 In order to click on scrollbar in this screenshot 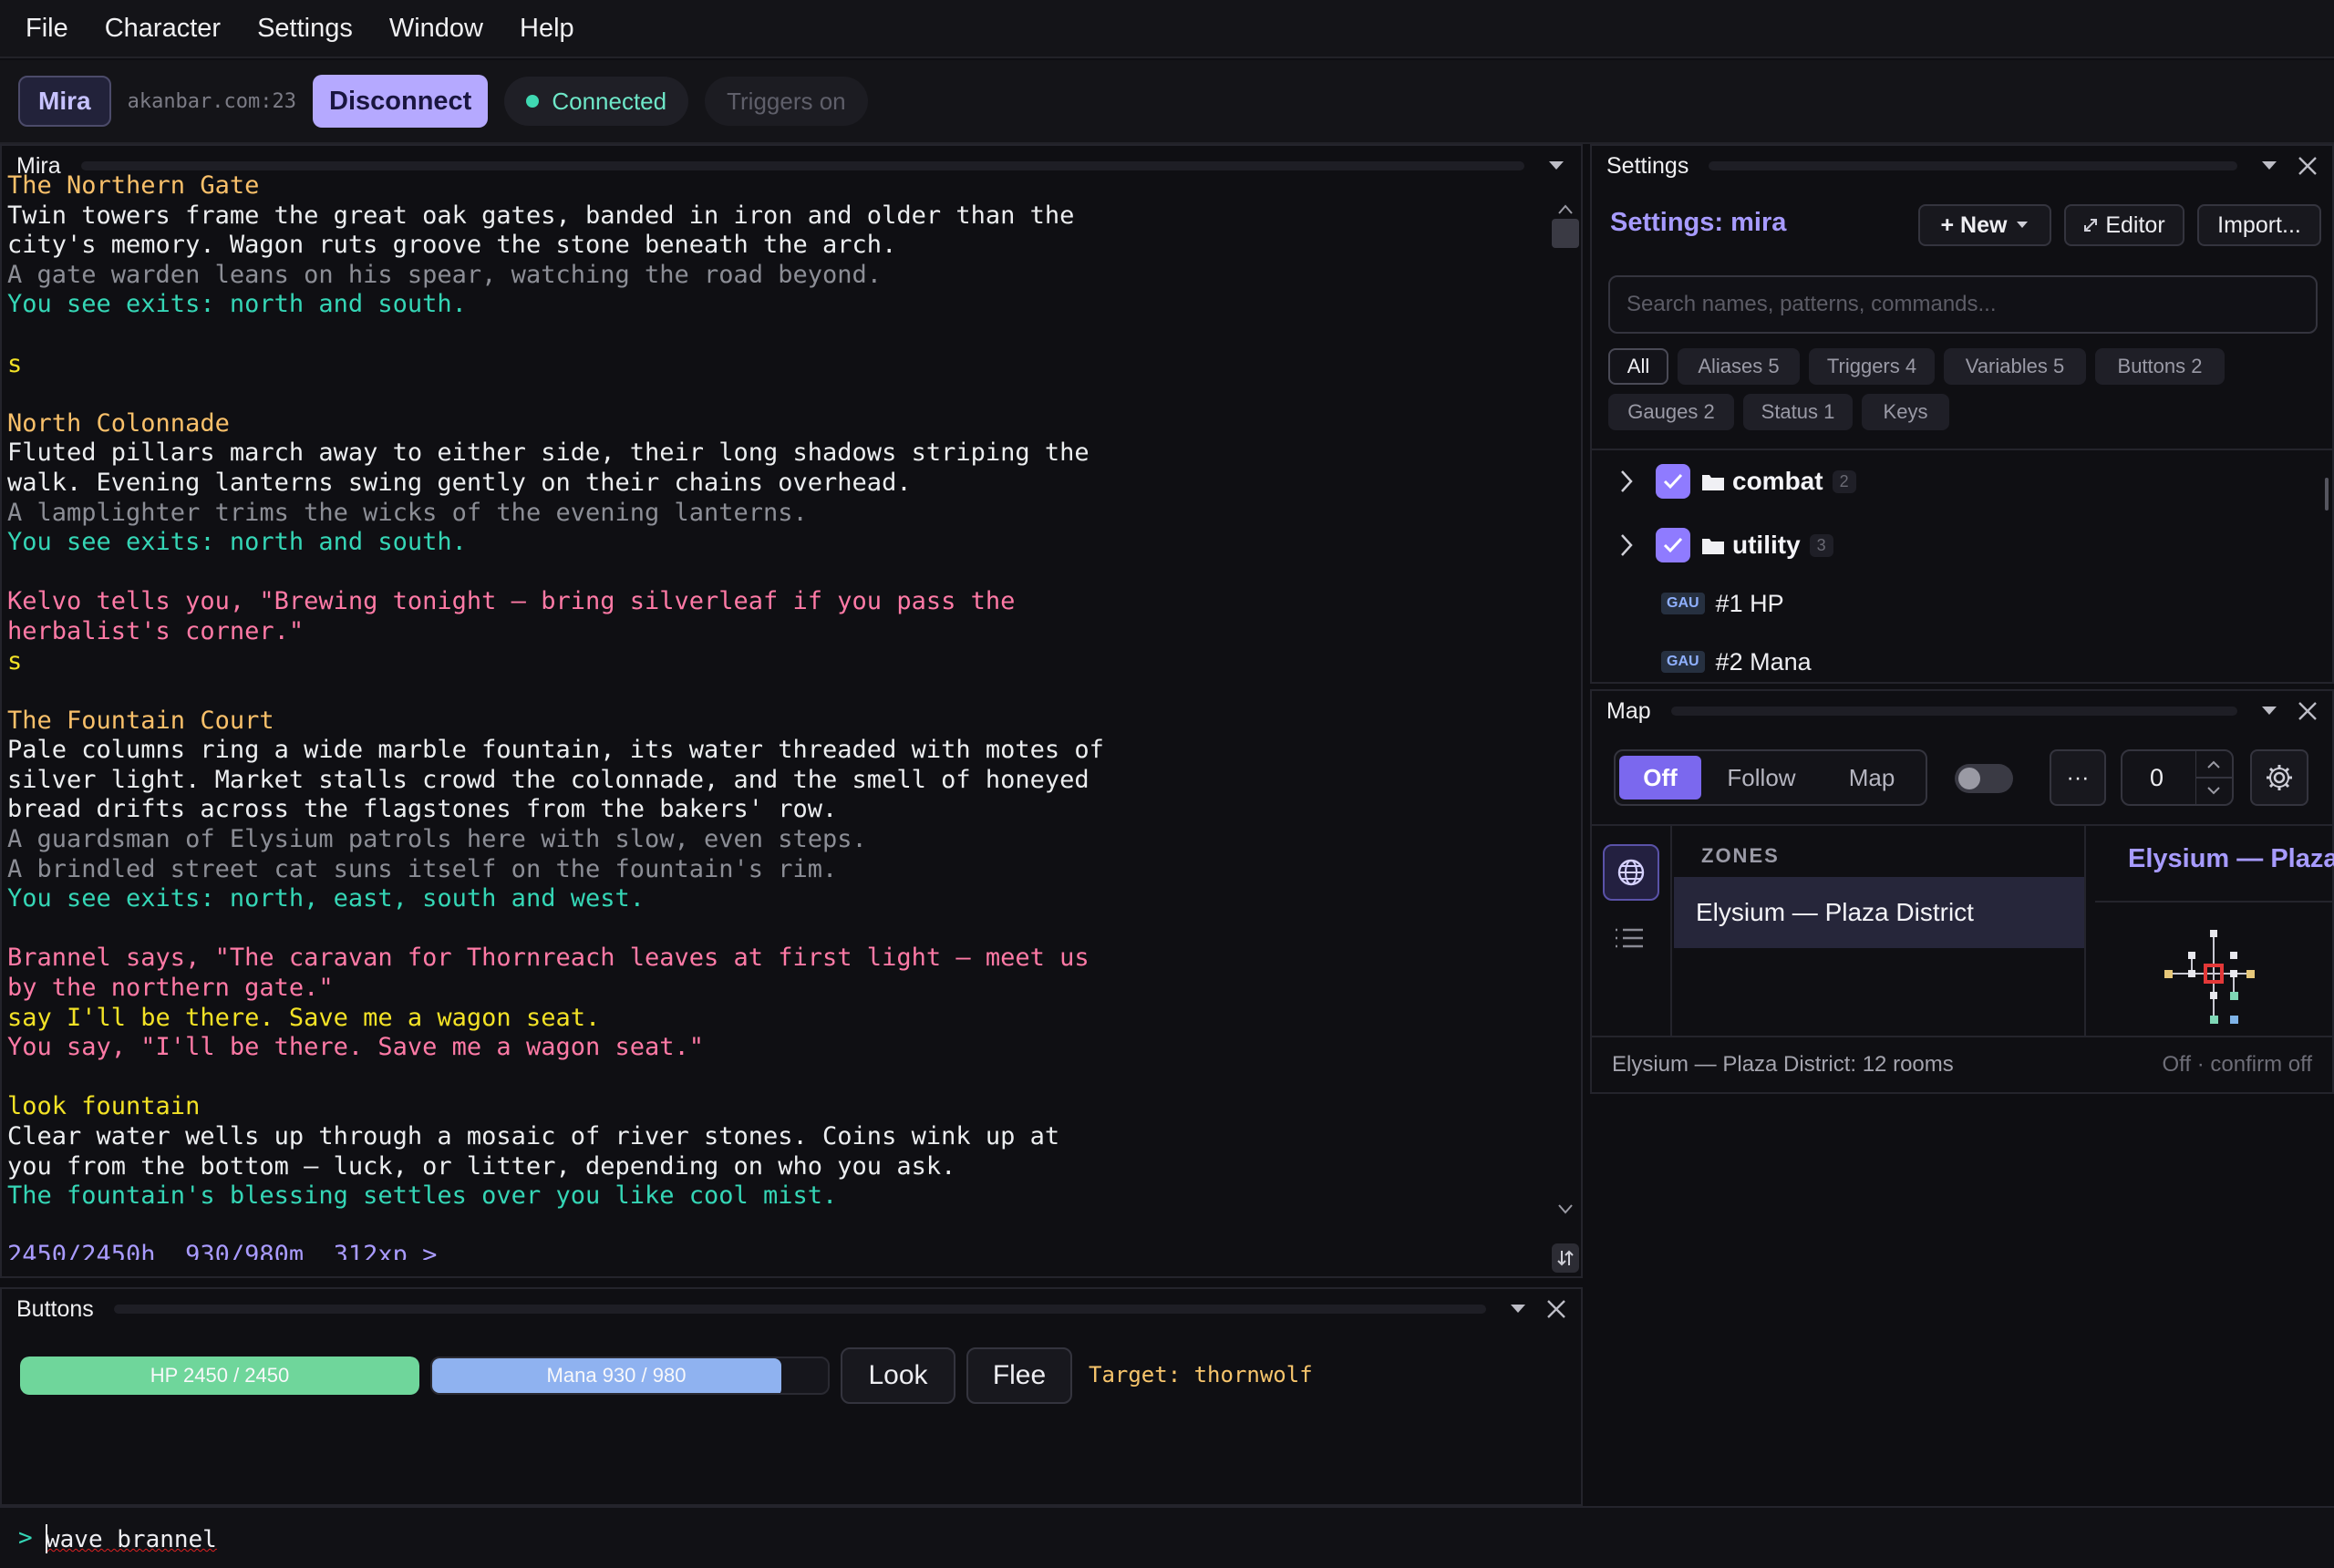, I will do `click(1565, 732)`.